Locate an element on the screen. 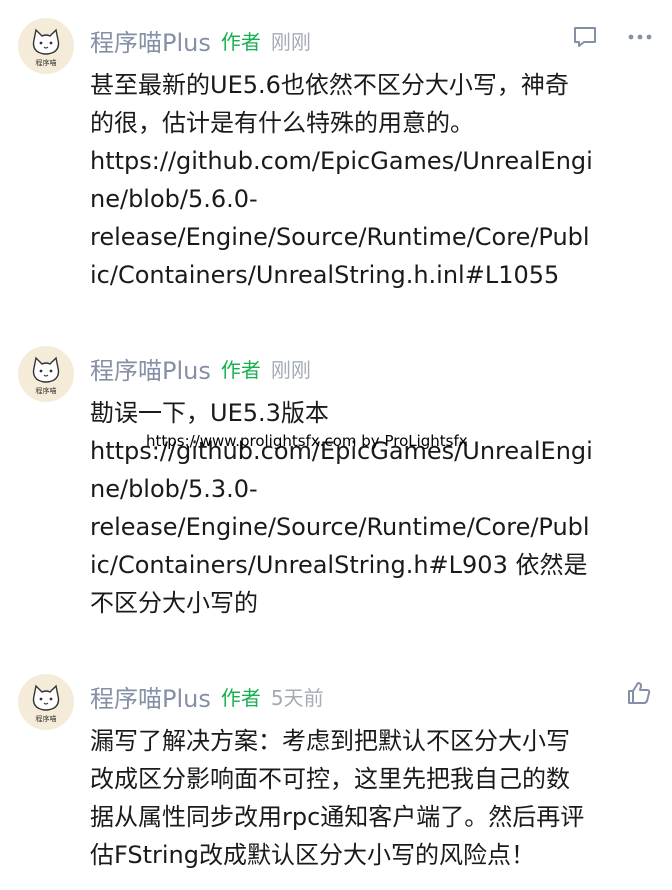 This screenshot has height=890, width=672. comment-line: 不区分大小写的 is located at coordinates (174, 603).